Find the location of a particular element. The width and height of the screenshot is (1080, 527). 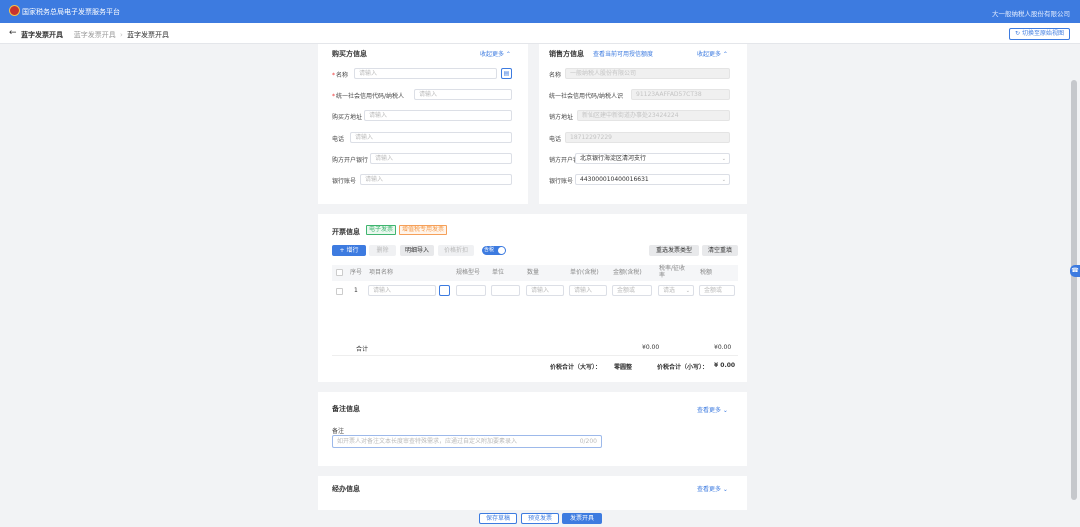

select-all-checkbox is located at coordinates (339, 272).